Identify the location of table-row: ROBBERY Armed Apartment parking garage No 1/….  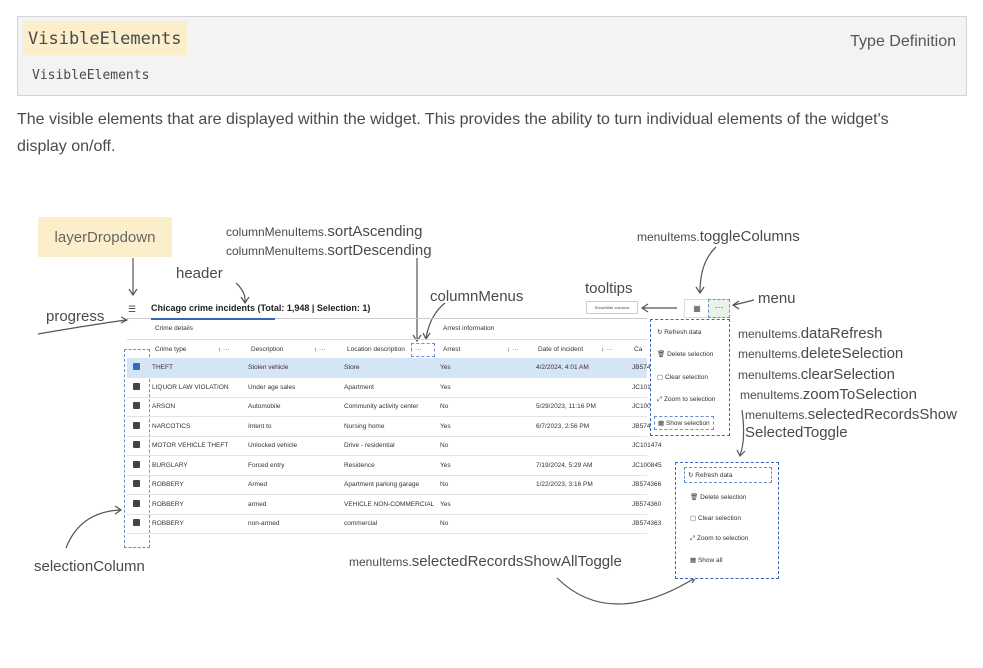
(394, 485).